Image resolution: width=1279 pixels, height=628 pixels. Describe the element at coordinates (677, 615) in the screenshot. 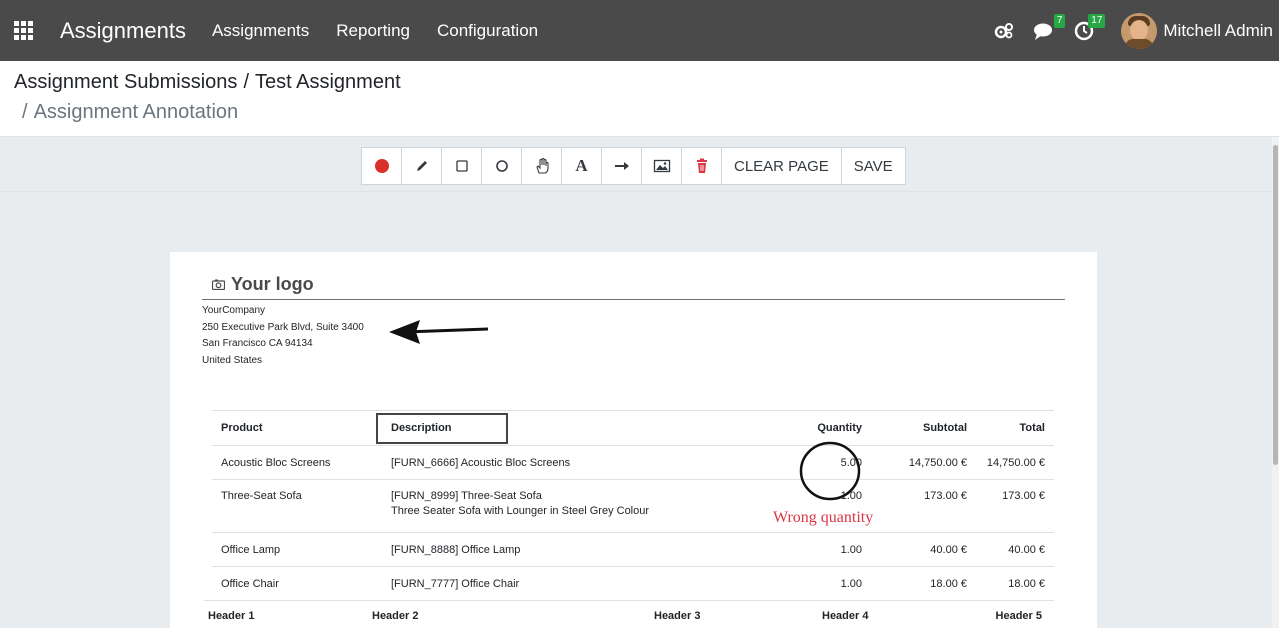

I see `sub-header-3: Header 3` at that location.